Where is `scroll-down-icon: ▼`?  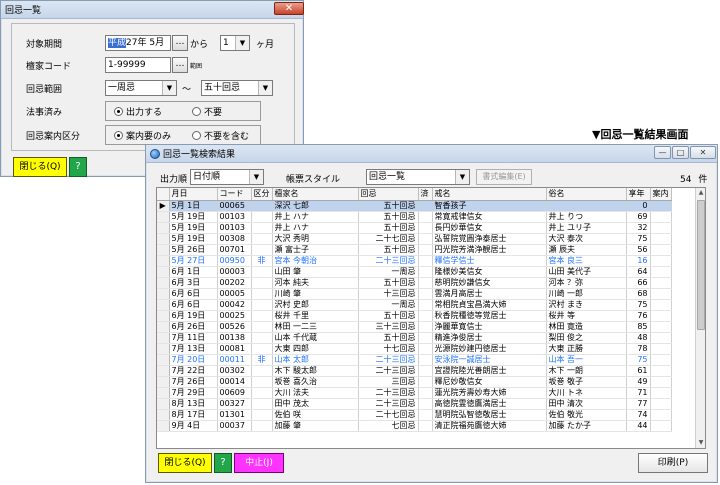 scroll-down-icon: ▼ is located at coordinates (700, 443).